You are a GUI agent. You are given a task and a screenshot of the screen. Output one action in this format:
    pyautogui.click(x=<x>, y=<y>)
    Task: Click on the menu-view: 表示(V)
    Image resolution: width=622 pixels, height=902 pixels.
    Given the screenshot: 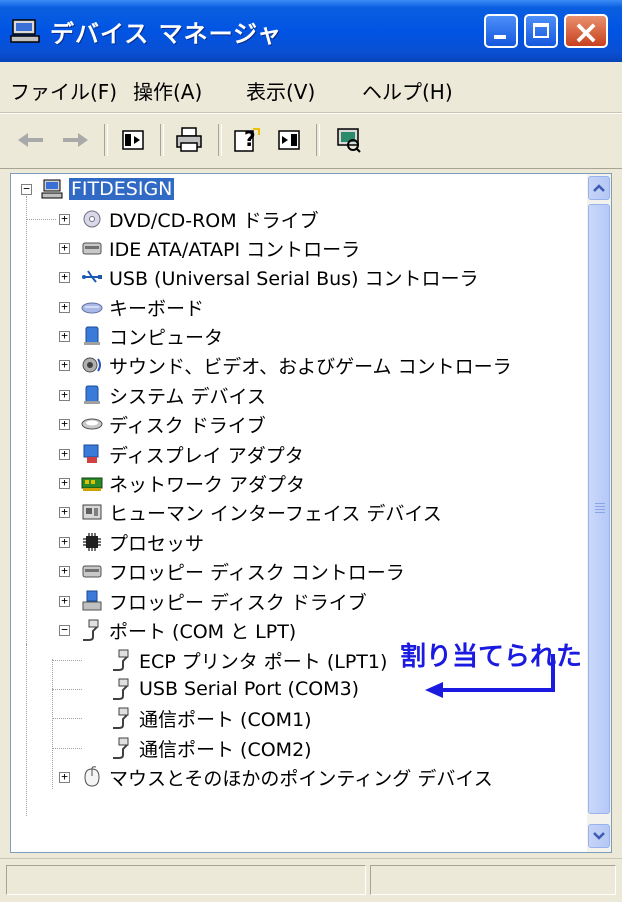 What is the action you would take?
    pyautogui.click(x=280, y=90)
    